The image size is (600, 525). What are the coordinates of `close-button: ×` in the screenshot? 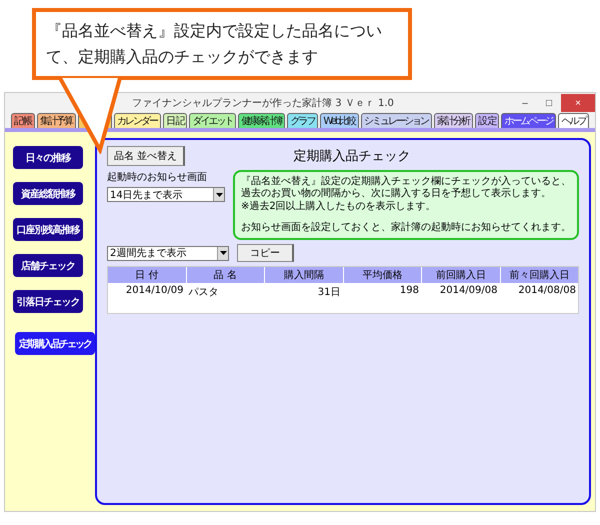 It's located at (578, 103).